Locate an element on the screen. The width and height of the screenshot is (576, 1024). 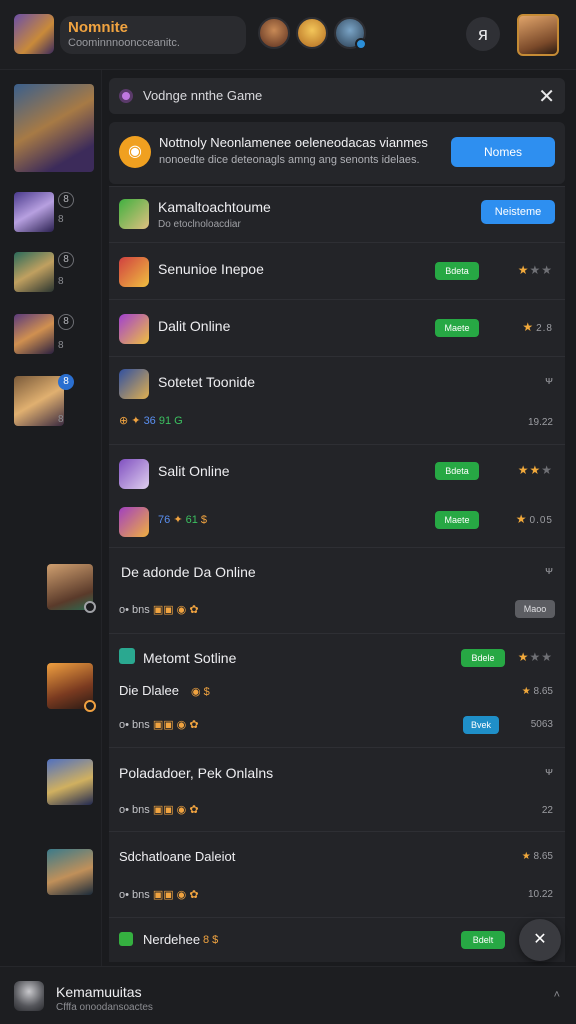
item-rating-right: ★ 8.65 is located at coordinates (537, 691).